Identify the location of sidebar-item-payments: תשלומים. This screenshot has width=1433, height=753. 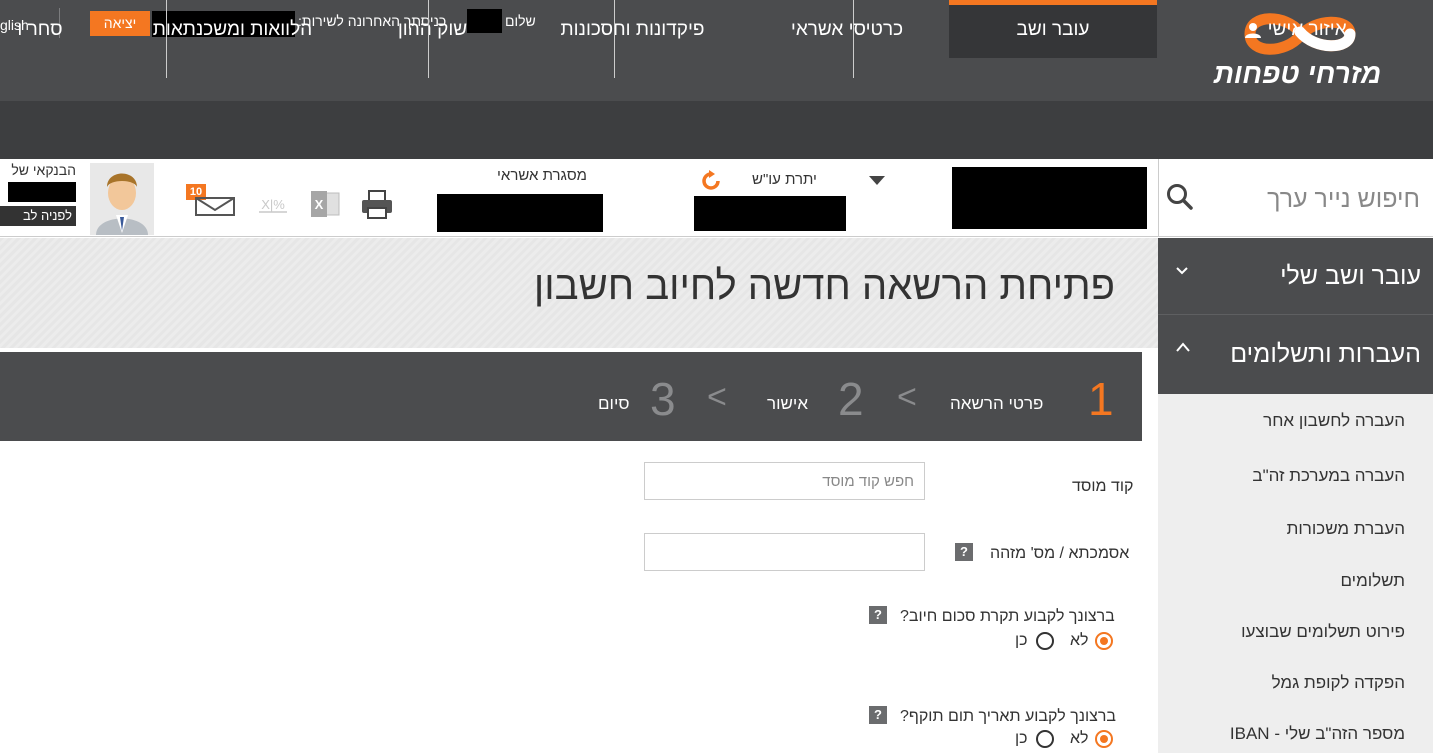
(1372, 581).